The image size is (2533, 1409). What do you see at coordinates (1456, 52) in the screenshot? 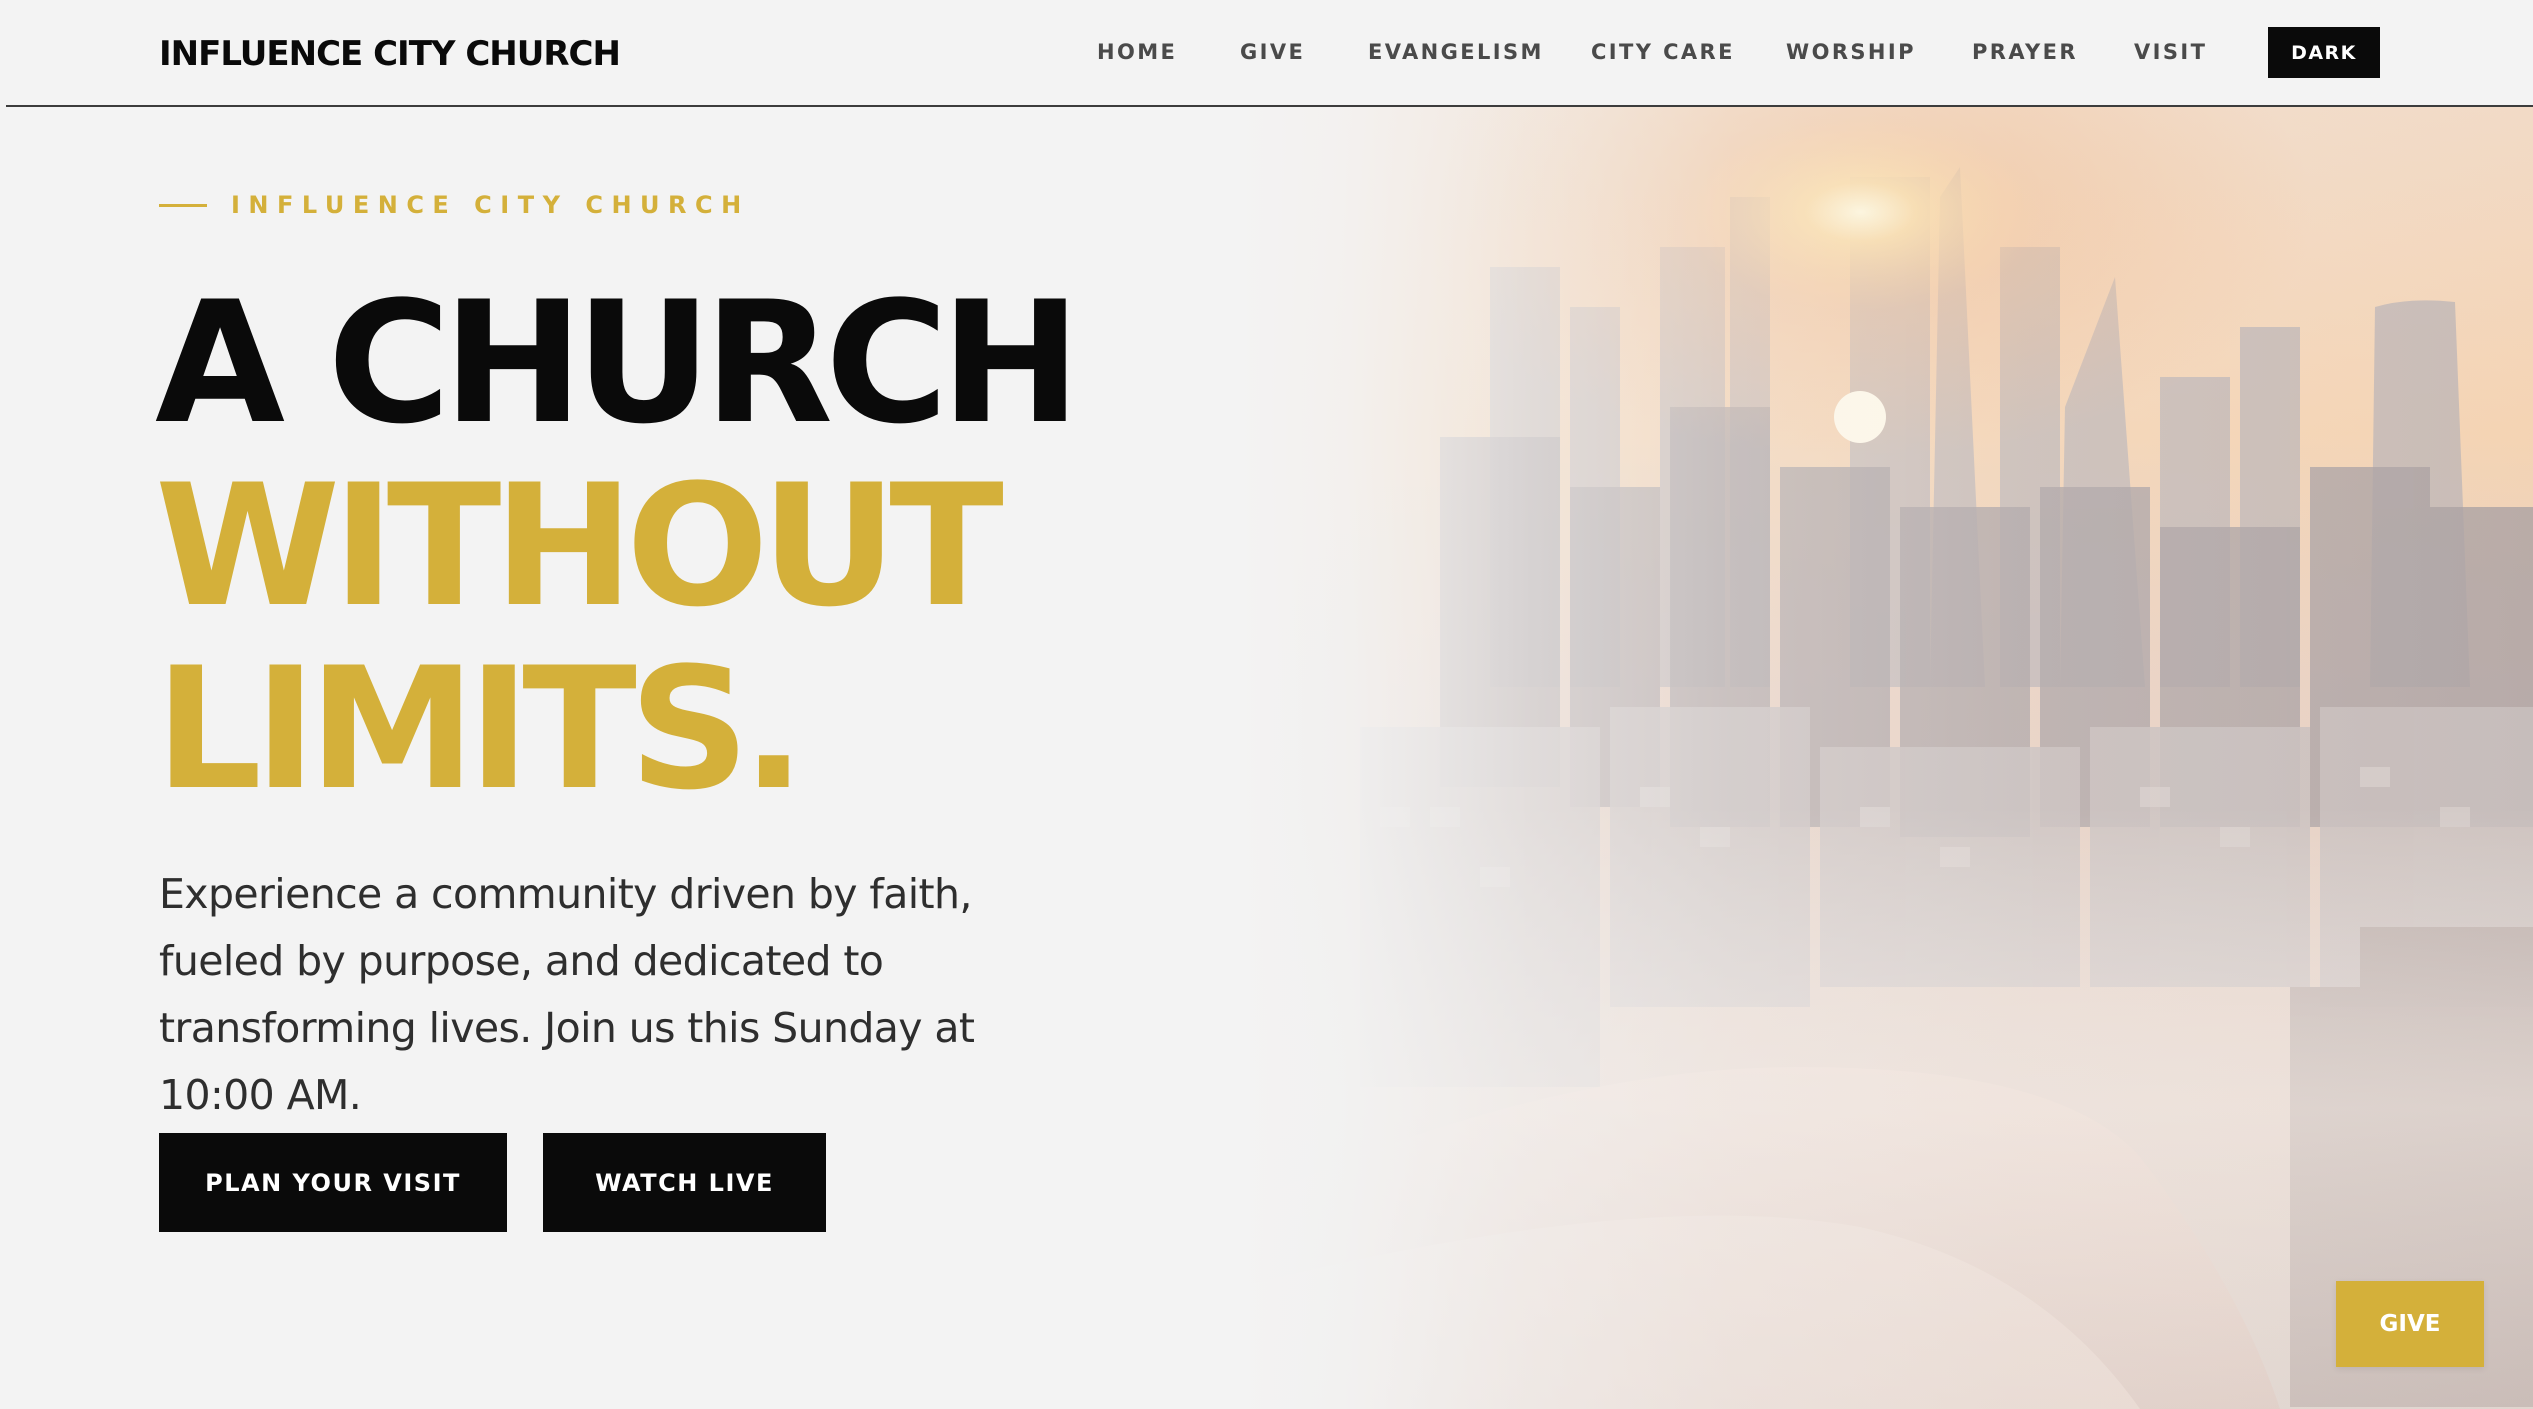
I see `nav-evangelism: EVANGELISM` at bounding box center [1456, 52].